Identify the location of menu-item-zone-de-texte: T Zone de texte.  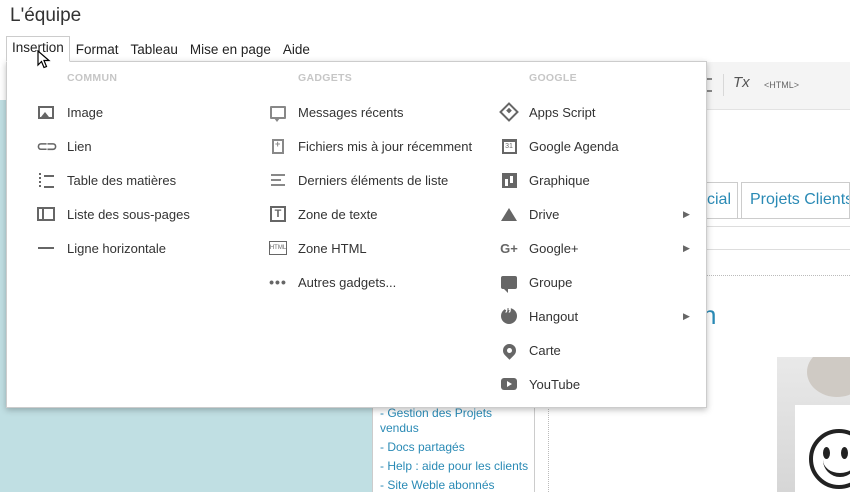
(353, 214).